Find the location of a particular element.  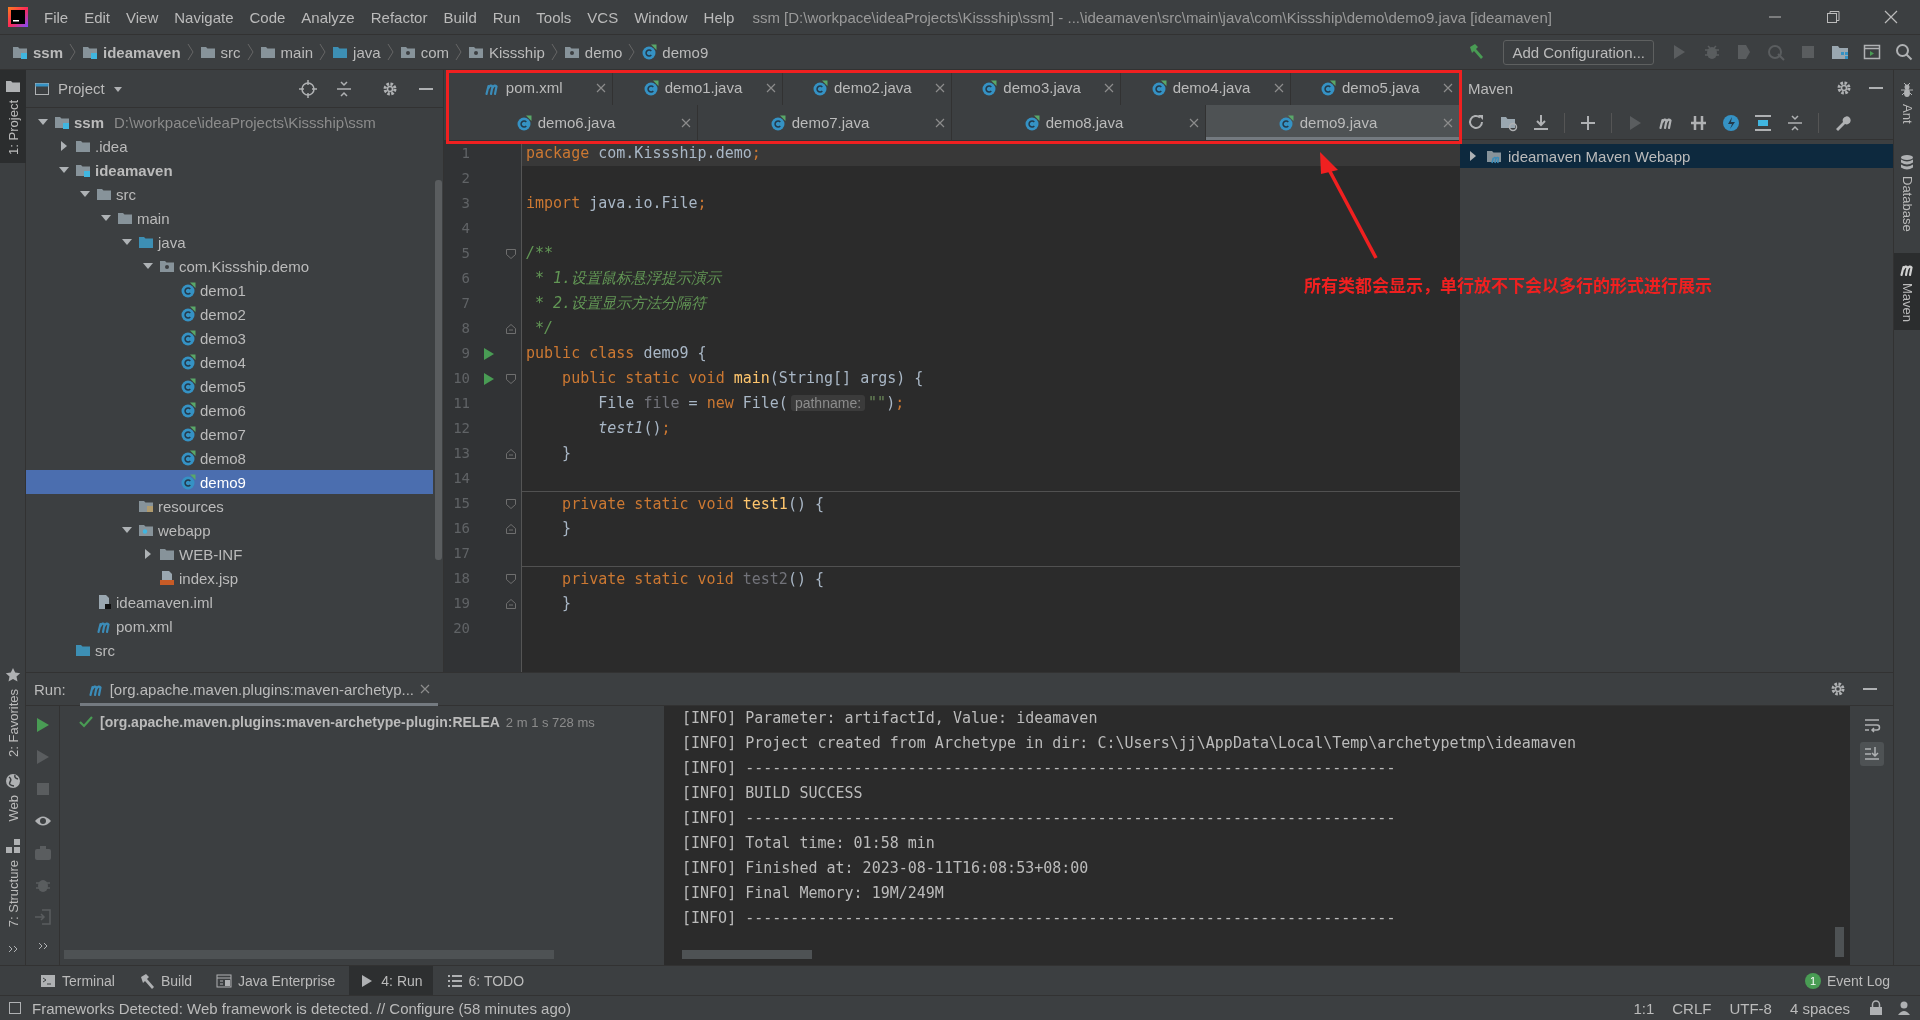

status-item: 1:1 is located at coordinates (1644, 1008).